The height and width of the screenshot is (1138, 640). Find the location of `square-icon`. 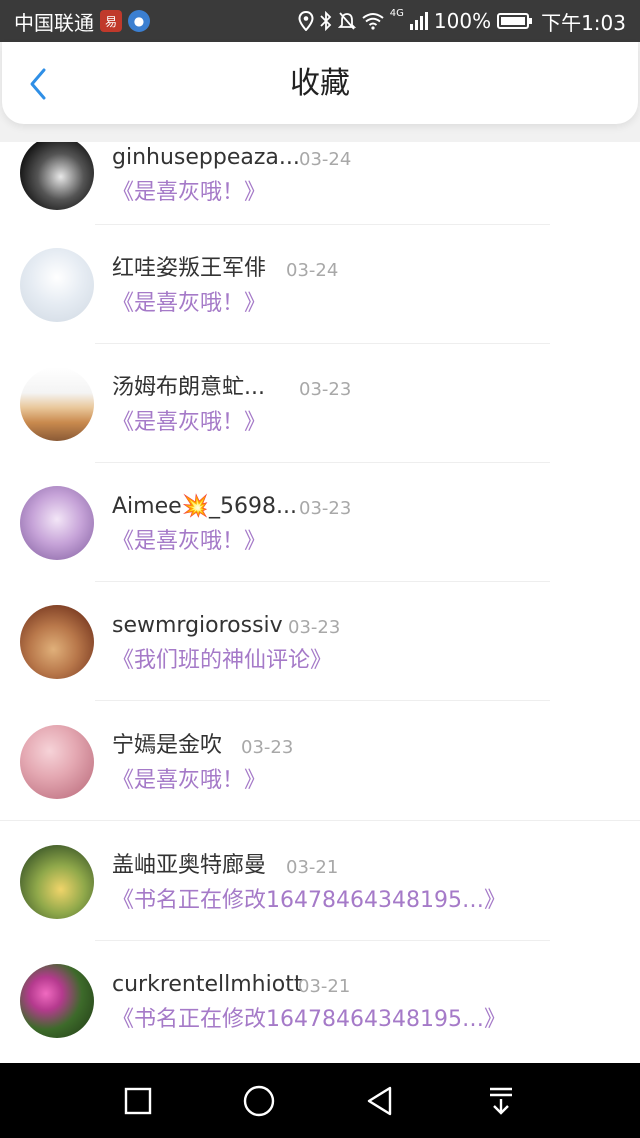

square-icon is located at coordinates (138, 1101).